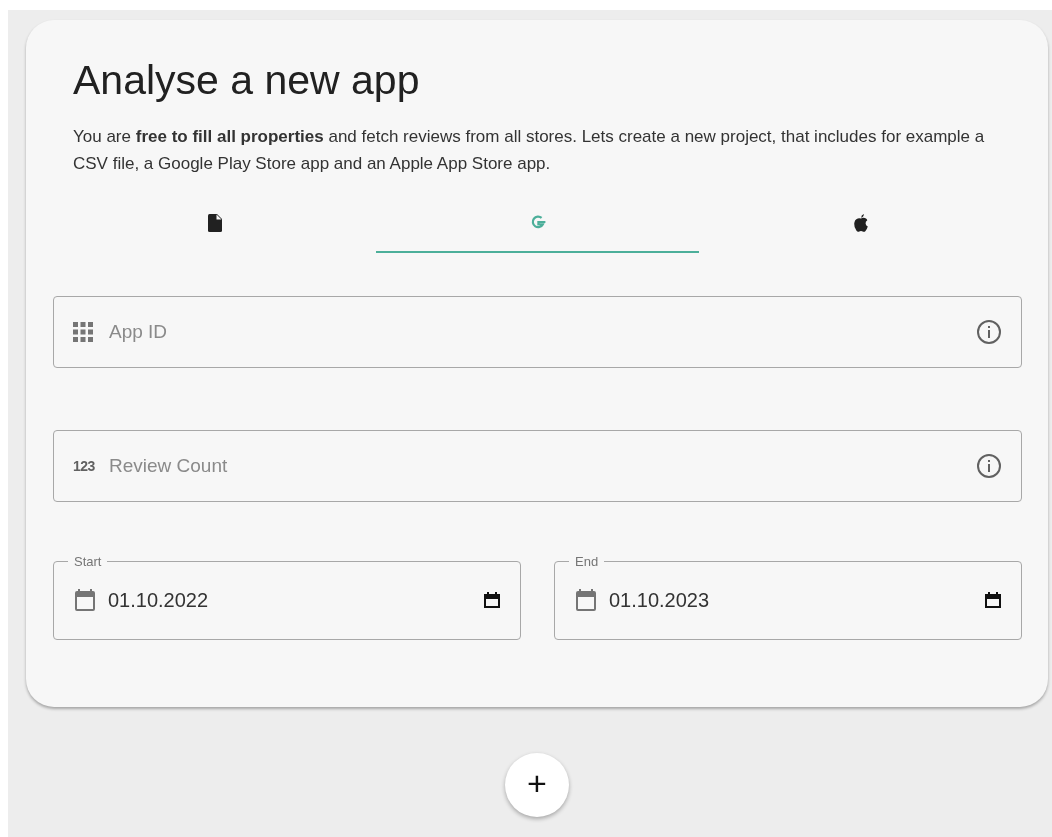  Describe the element at coordinates (537, 332) in the screenshot. I see `text-field: App ID` at that location.